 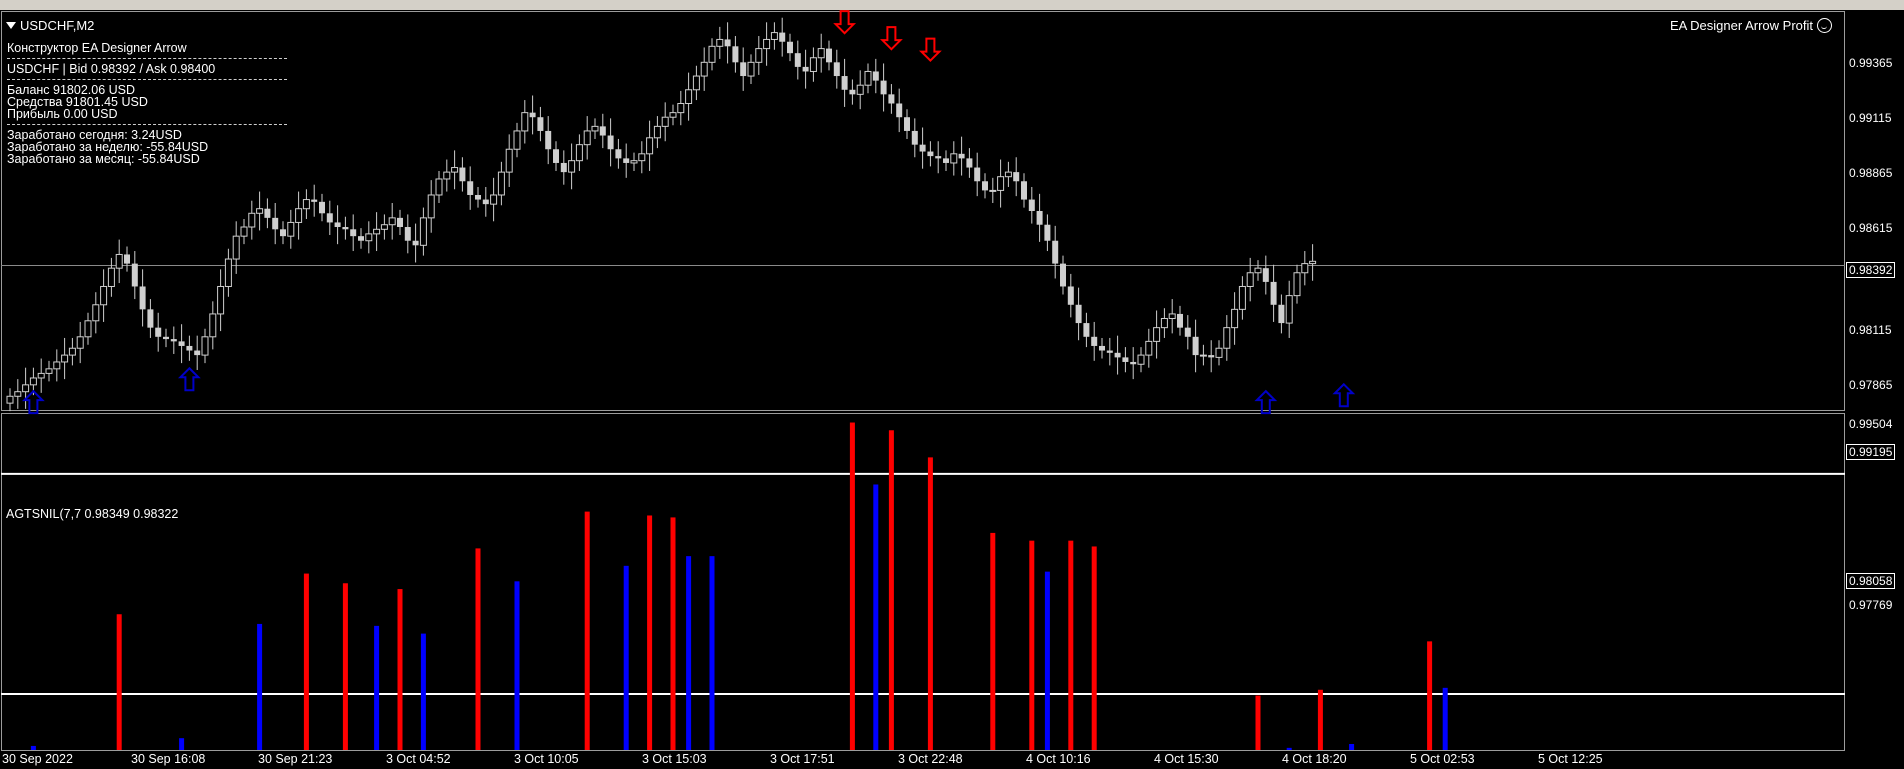 What do you see at coordinates (11, 25) in the screenshot?
I see `dropdown-triangle-icon` at bounding box center [11, 25].